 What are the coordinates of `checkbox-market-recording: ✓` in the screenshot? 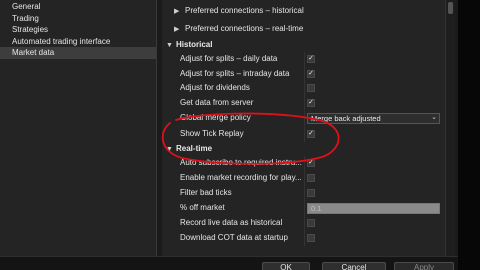 It's located at (311, 178).